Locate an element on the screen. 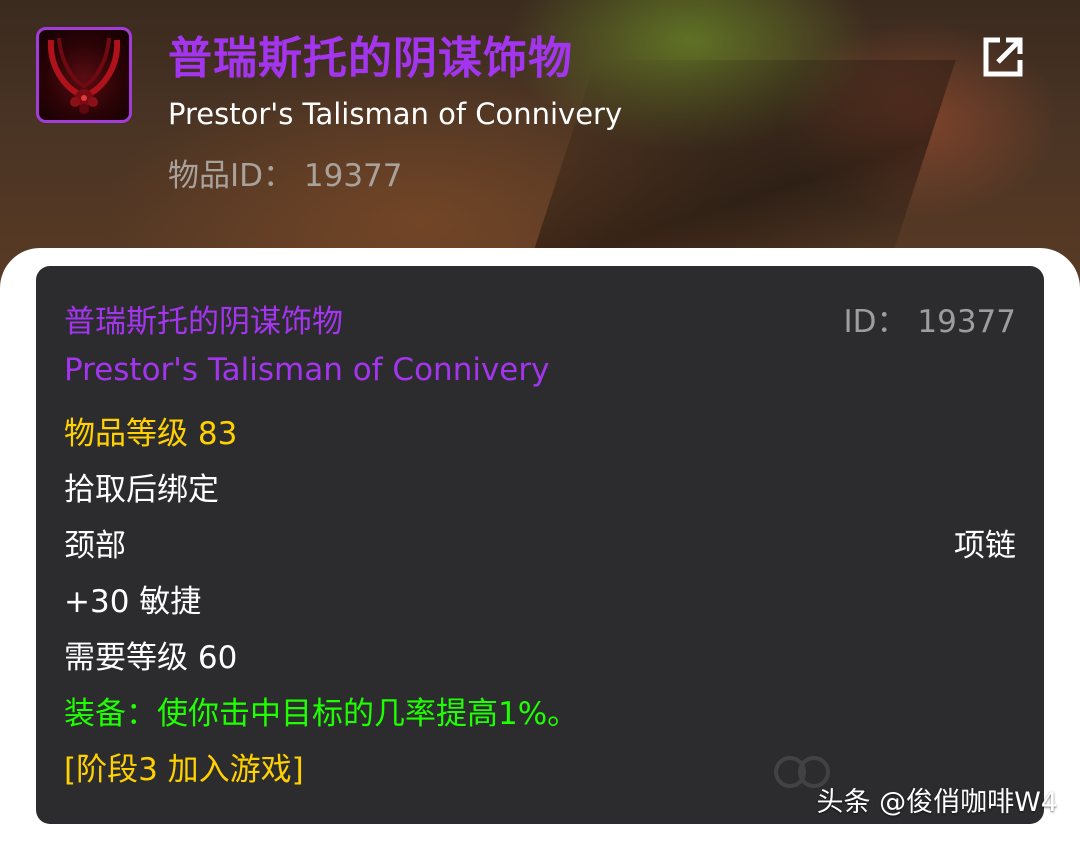  item-title-cn: 普瑞斯托的阴谋饰物 is located at coordinates (370, 58).